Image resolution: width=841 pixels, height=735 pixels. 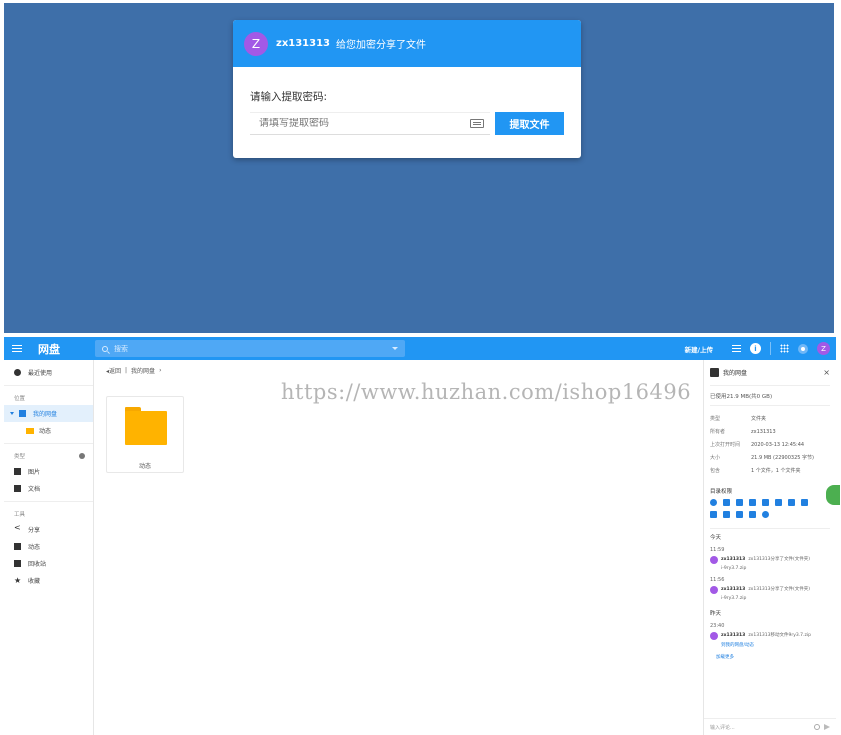 I want to click on activity-section-yesterday: 昨天, so click(x=716, y=614).